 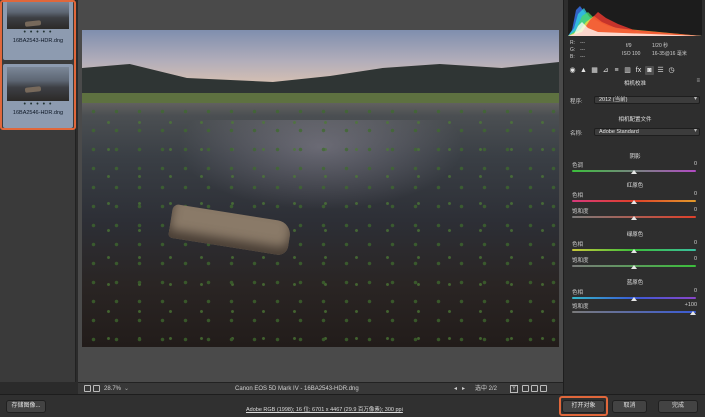 I want to click on histogram-graph, so click(x=635, y=21).